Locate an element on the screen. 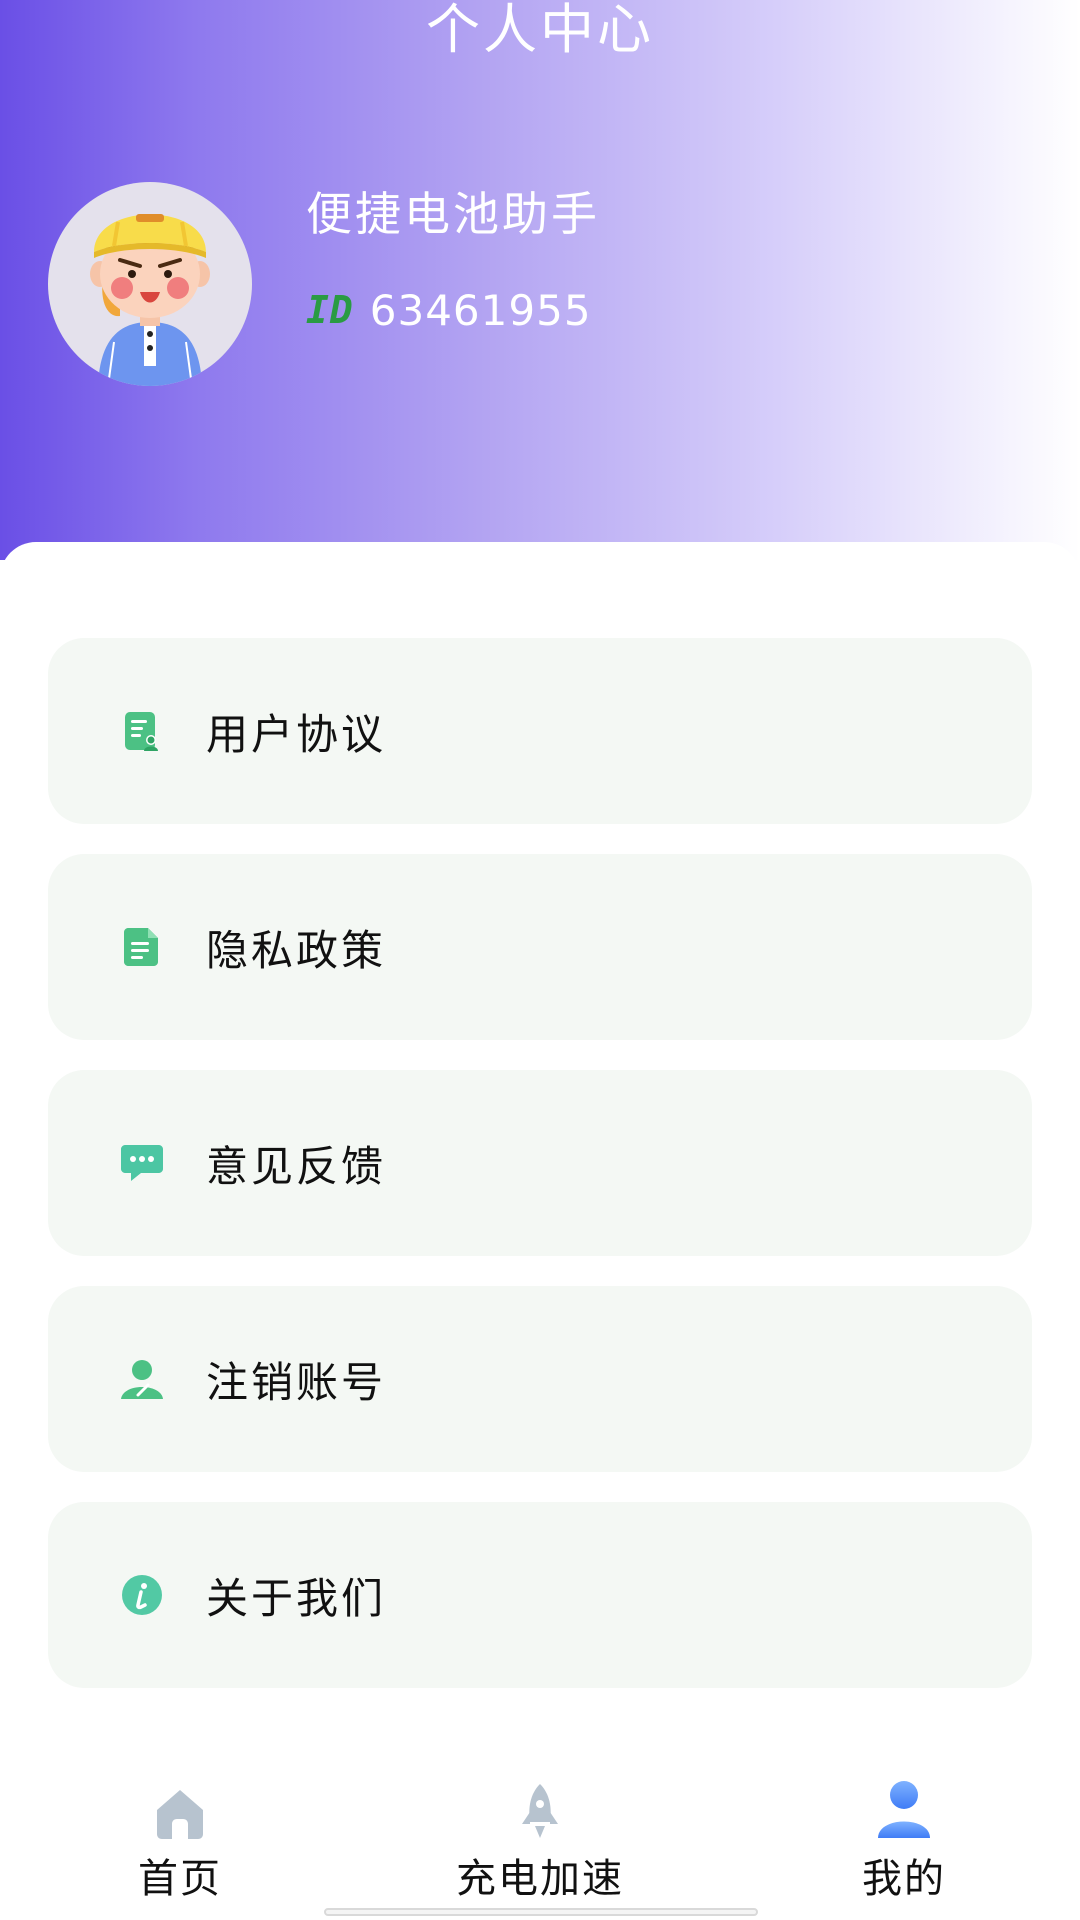  menu-item-feedback: 意见反馈 is located at coordinates (540, 1163).